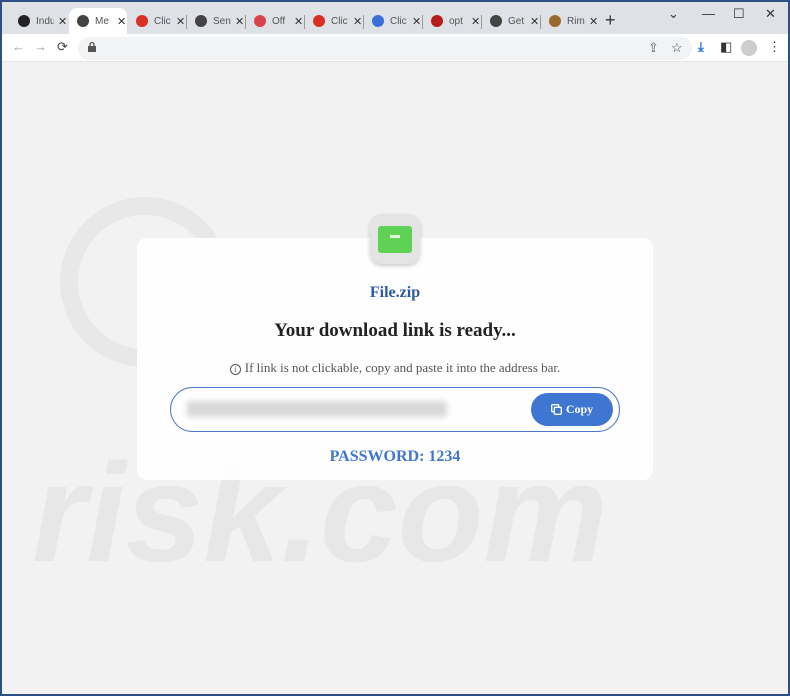 The height and width of the screenshot is (696, 790). I want to click on file-name: File.zip, so click(395, 292).